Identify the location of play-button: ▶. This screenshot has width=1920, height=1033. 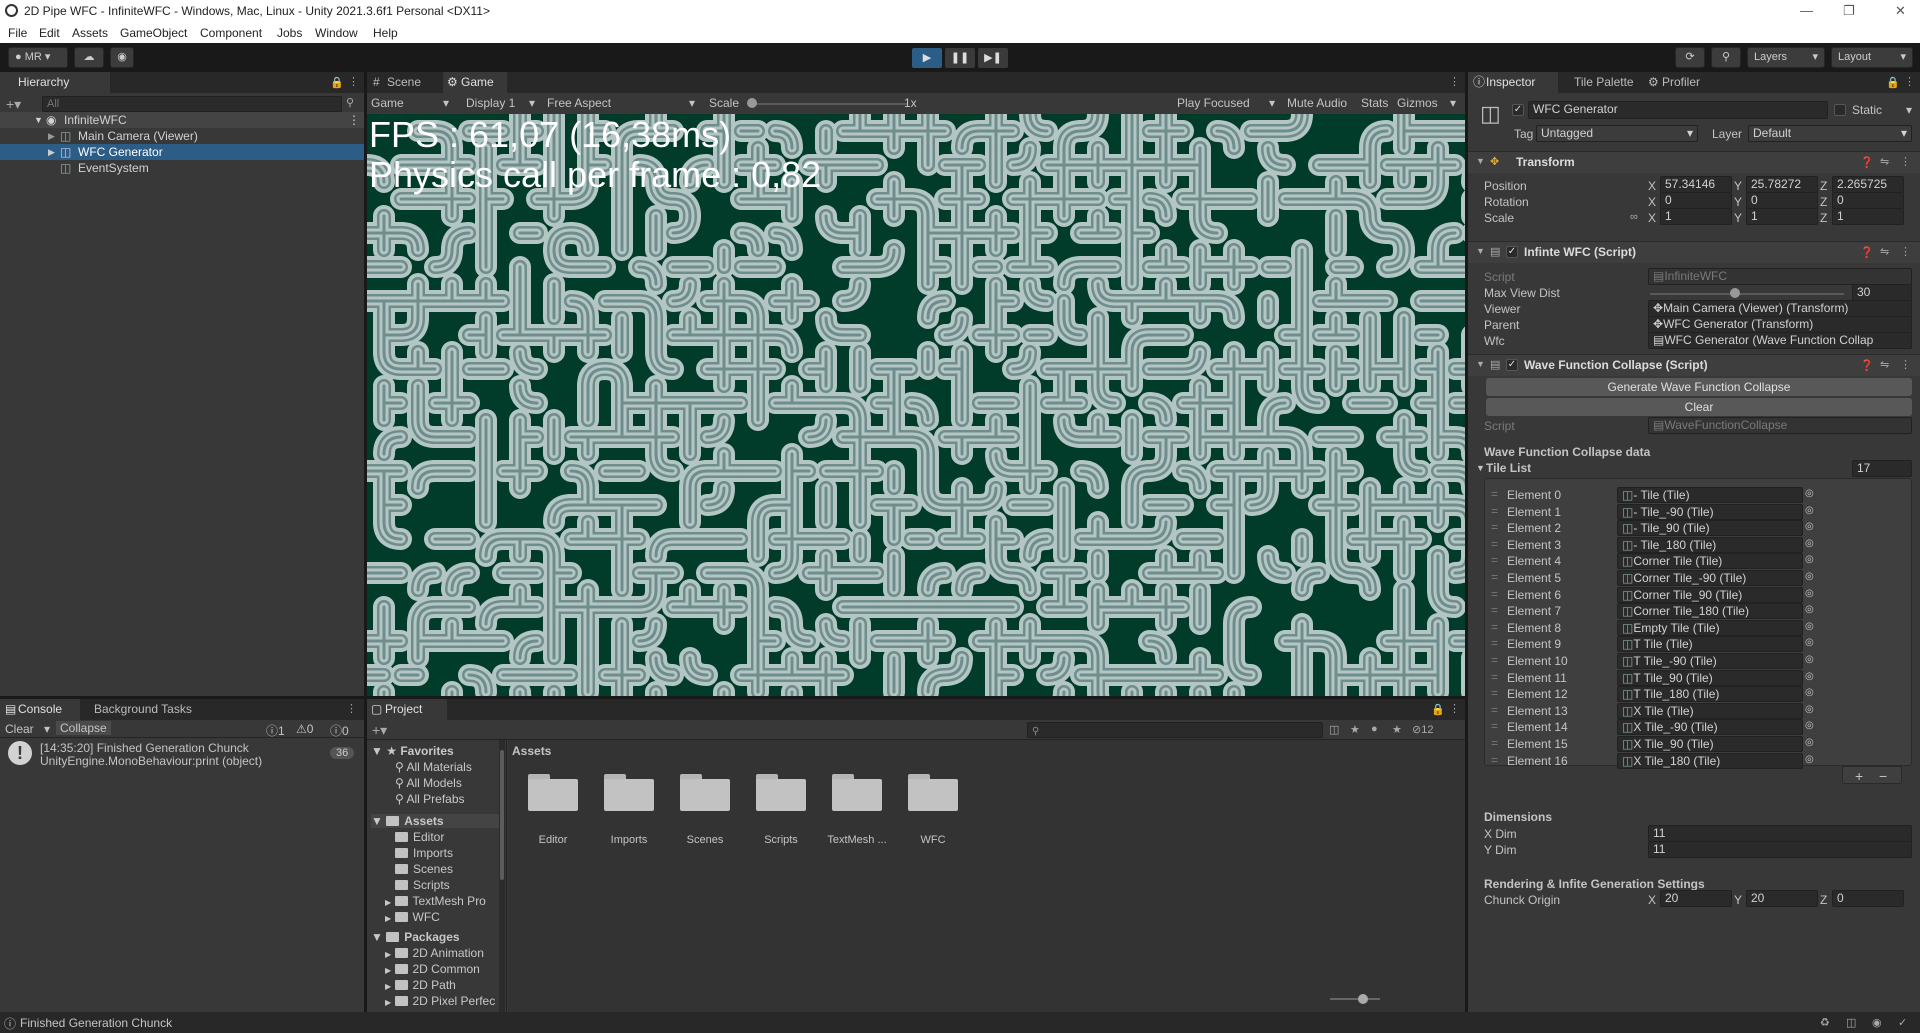
(927, 58).